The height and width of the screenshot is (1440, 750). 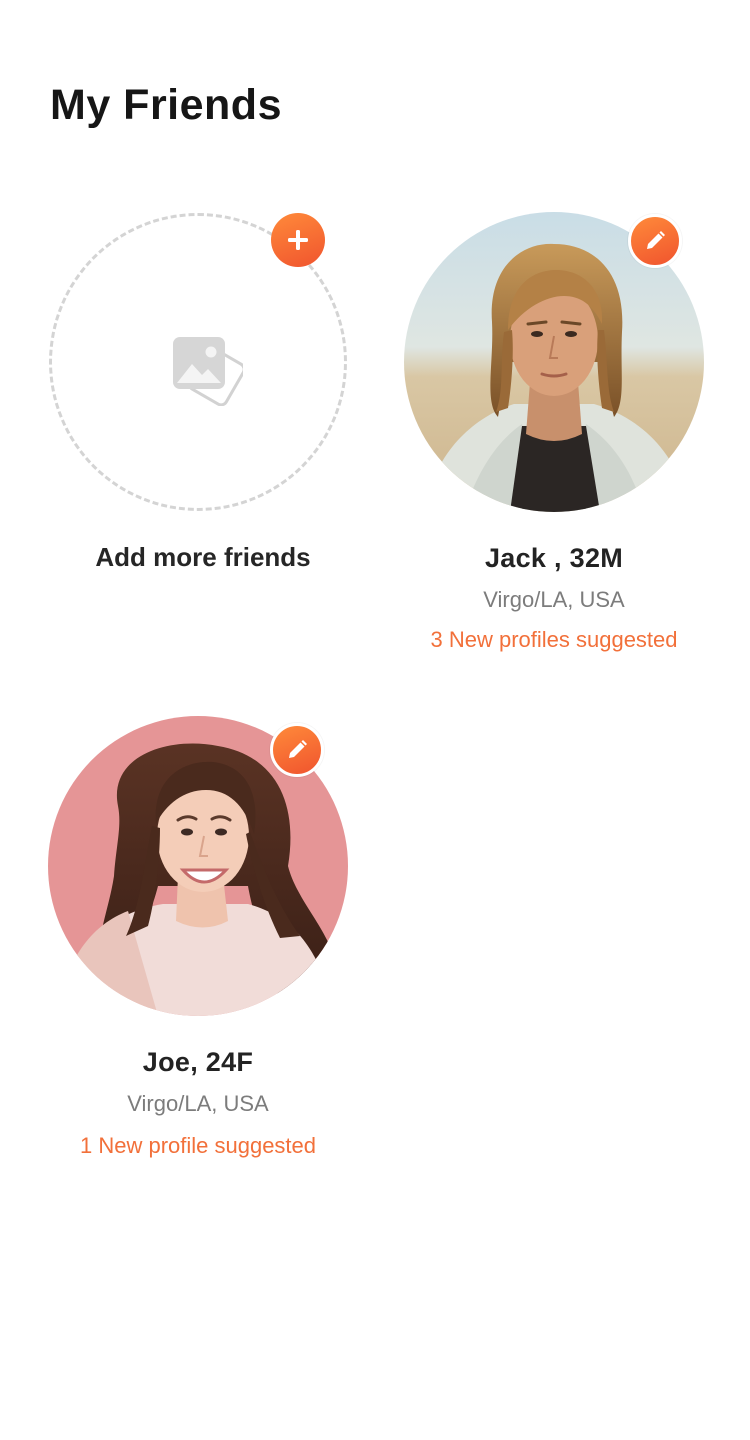 I want to click on edit-friend-button-jack, so click(x=655, y=241).